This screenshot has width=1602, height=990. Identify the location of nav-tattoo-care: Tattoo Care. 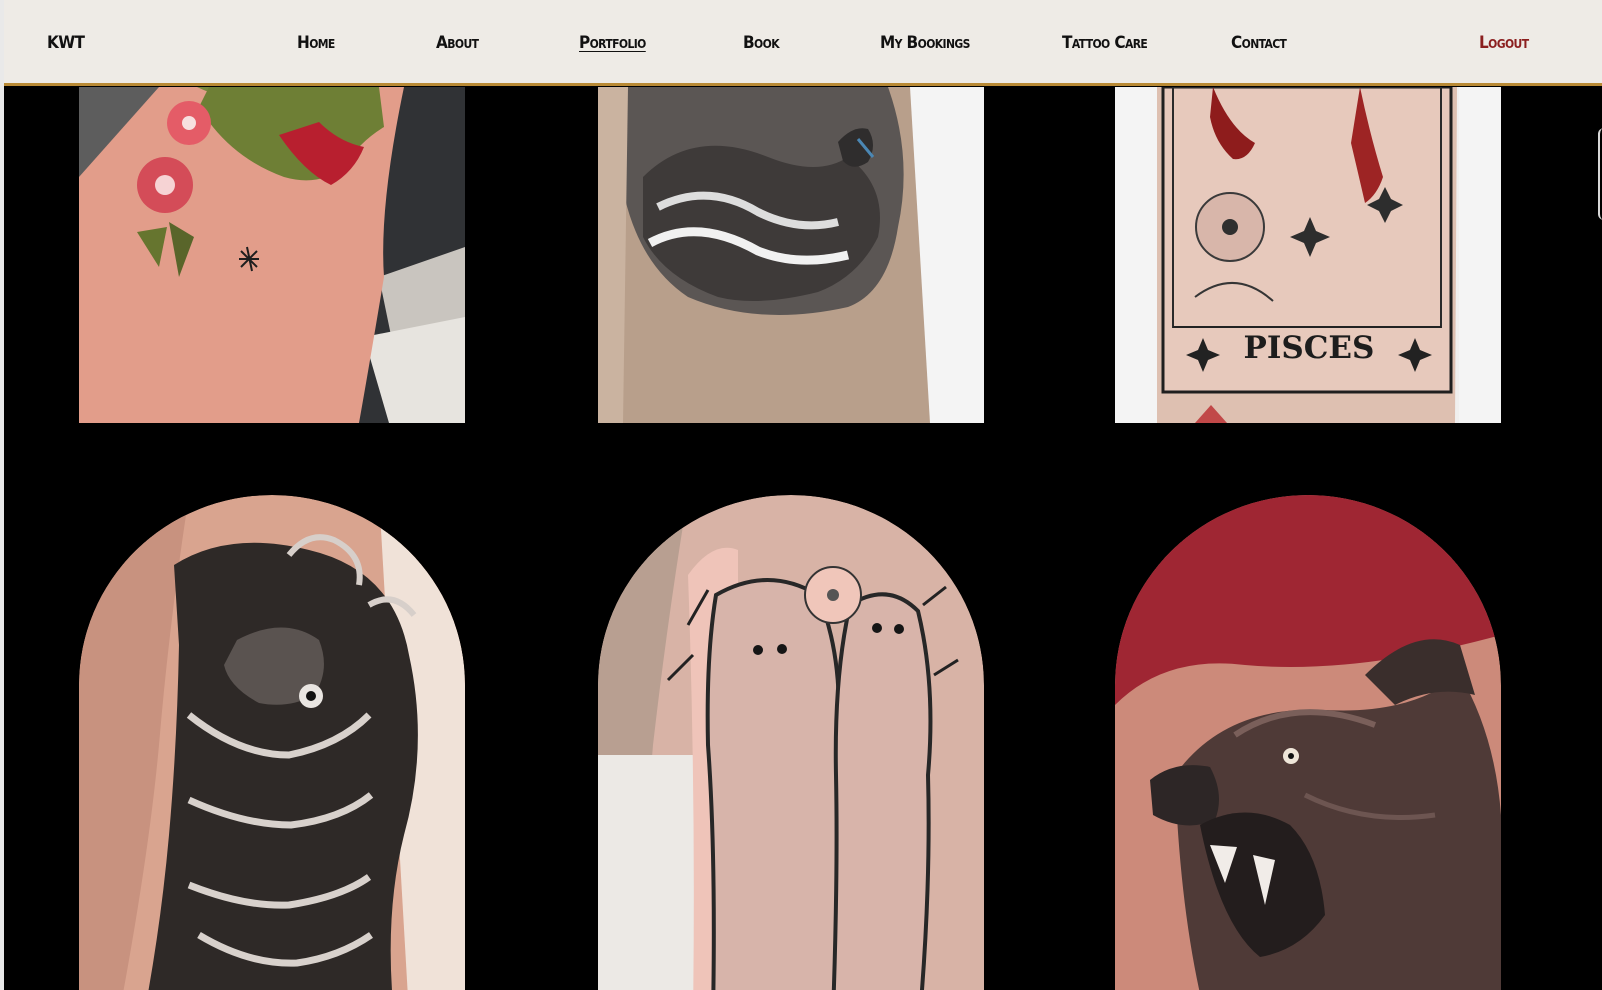
(1105, 43).